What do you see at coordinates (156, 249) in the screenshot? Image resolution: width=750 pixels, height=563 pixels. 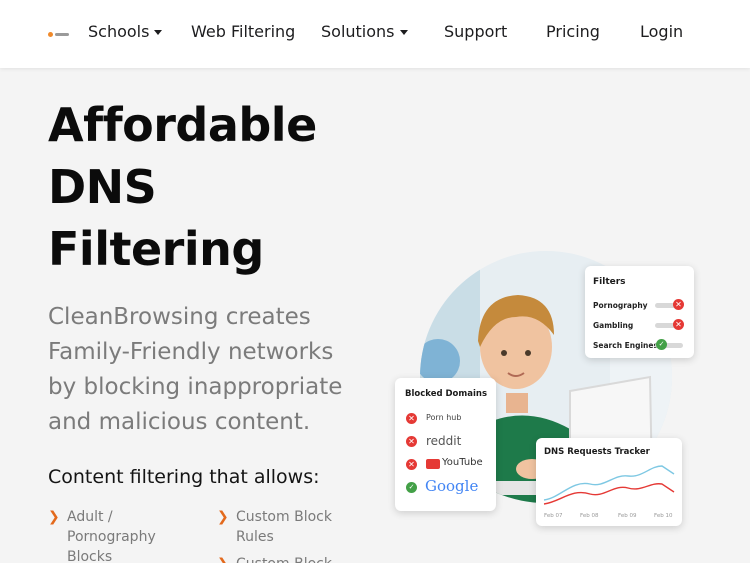 I see `hero-title-line: Filtering` at bounding box center [156, 249].